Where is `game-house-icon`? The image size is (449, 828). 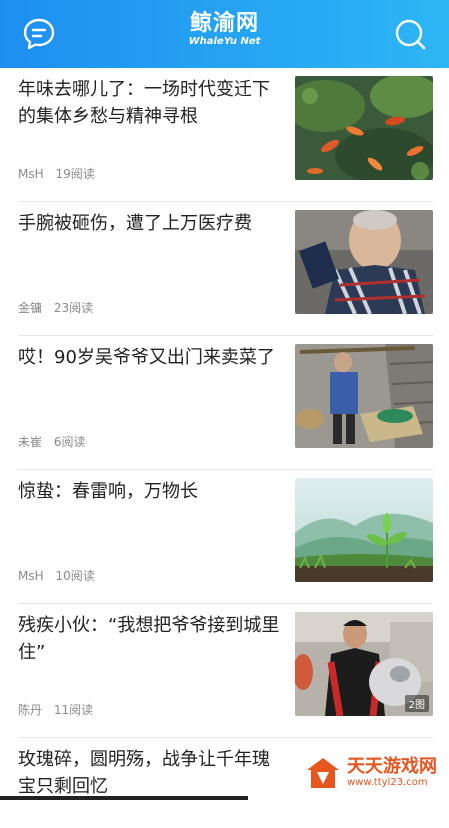
game-house-icon is located at coordinates (323, 773).